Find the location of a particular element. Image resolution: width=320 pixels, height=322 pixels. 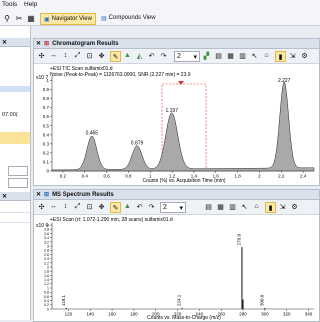

y-tick-label: 1 is located at coordinates (47, 80).